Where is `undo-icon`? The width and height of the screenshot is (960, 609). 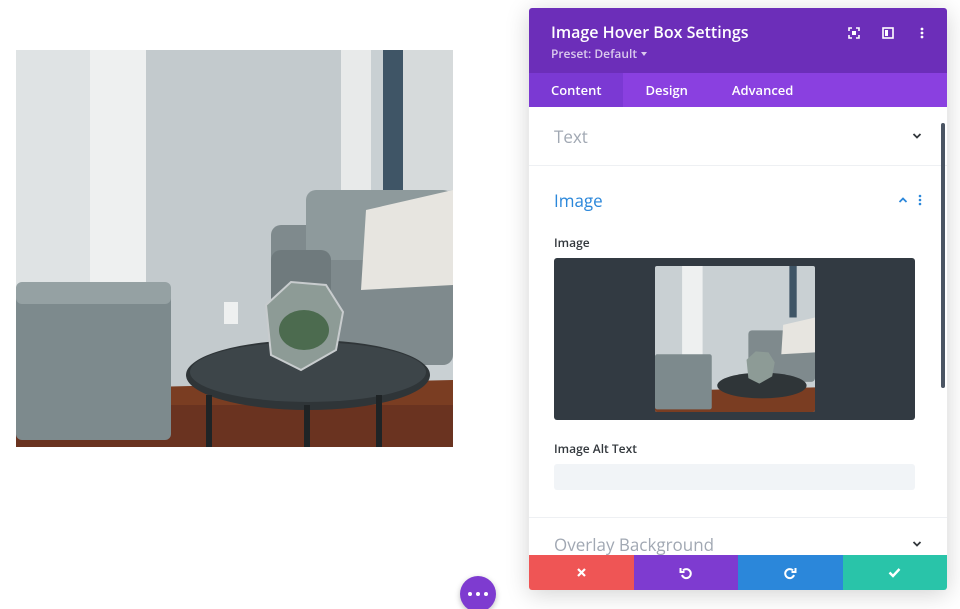
undo-icon is located at coordinates (685, 573).